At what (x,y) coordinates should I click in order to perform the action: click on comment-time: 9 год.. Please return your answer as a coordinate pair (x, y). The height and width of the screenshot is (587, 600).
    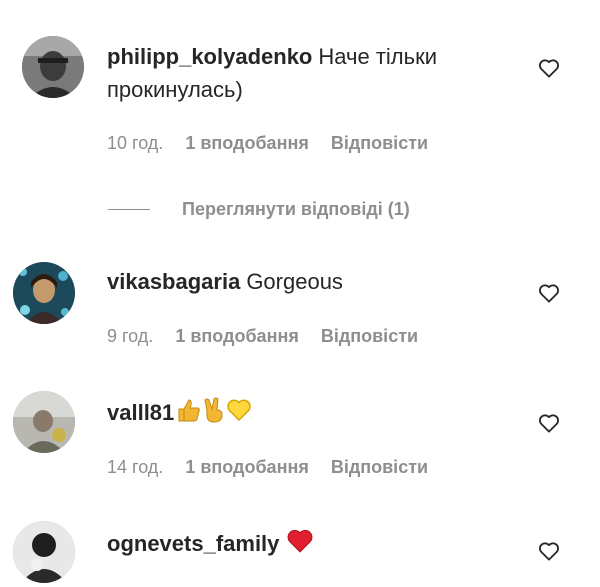
    Looking at the image, I should click on (130, 336).